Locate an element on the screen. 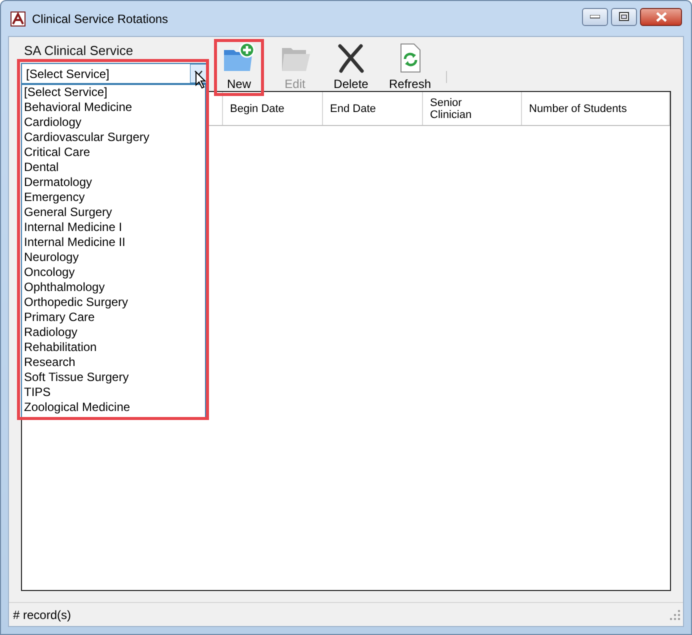  window-title: Clinical Service Rotations is located at coordinates (100, 19).